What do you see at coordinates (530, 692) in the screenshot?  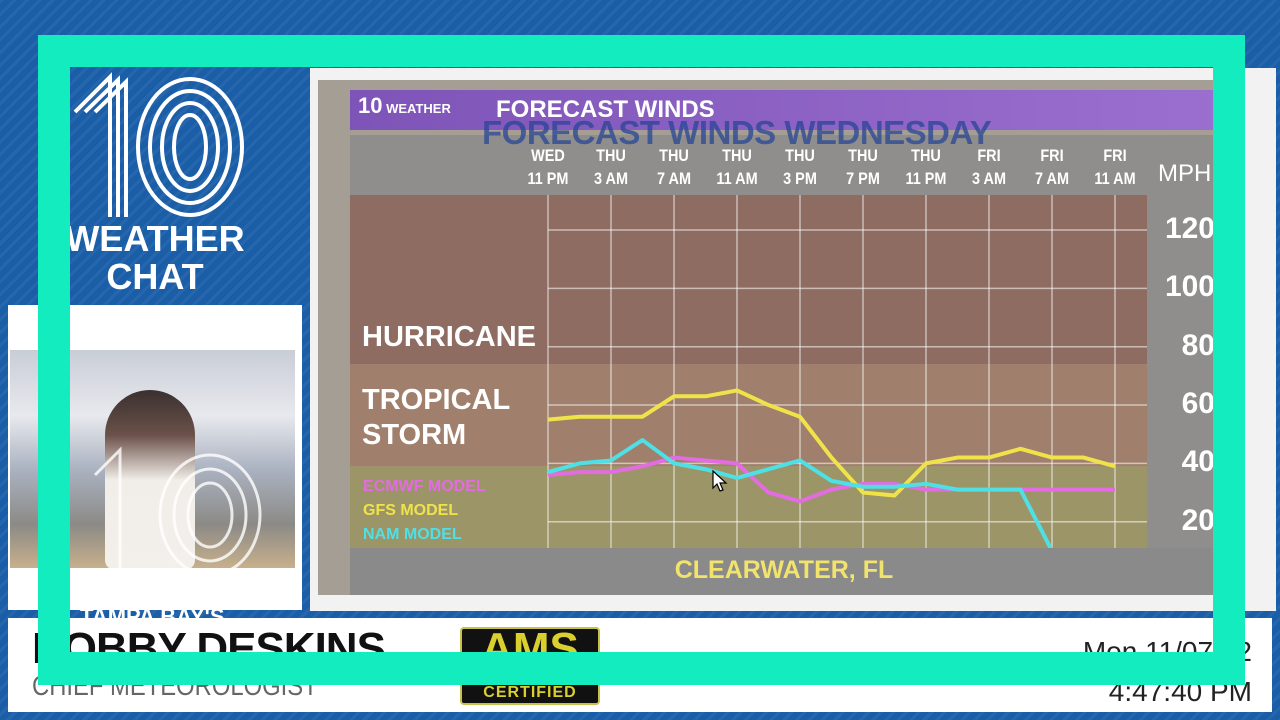 I see `ams-badge-bottom: CERTIFIED` at bounding box center [530, 692].